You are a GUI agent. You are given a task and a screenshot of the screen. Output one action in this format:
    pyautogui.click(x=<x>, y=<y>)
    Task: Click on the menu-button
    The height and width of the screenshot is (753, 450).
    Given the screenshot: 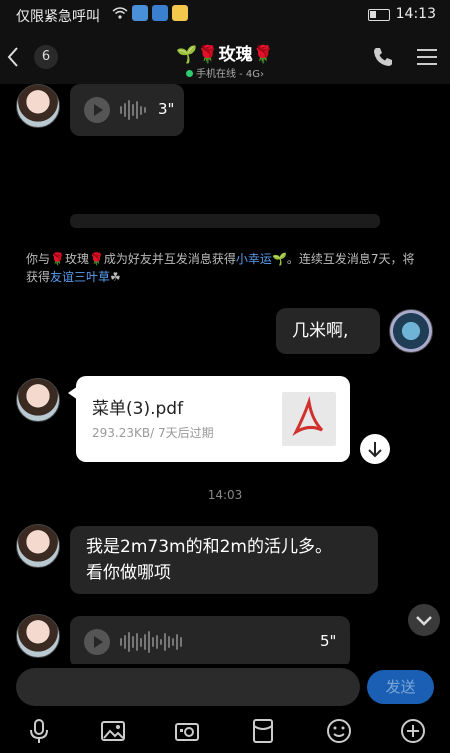 What is the action you would take?
    pyautogui.click(x=427, y=57)
    